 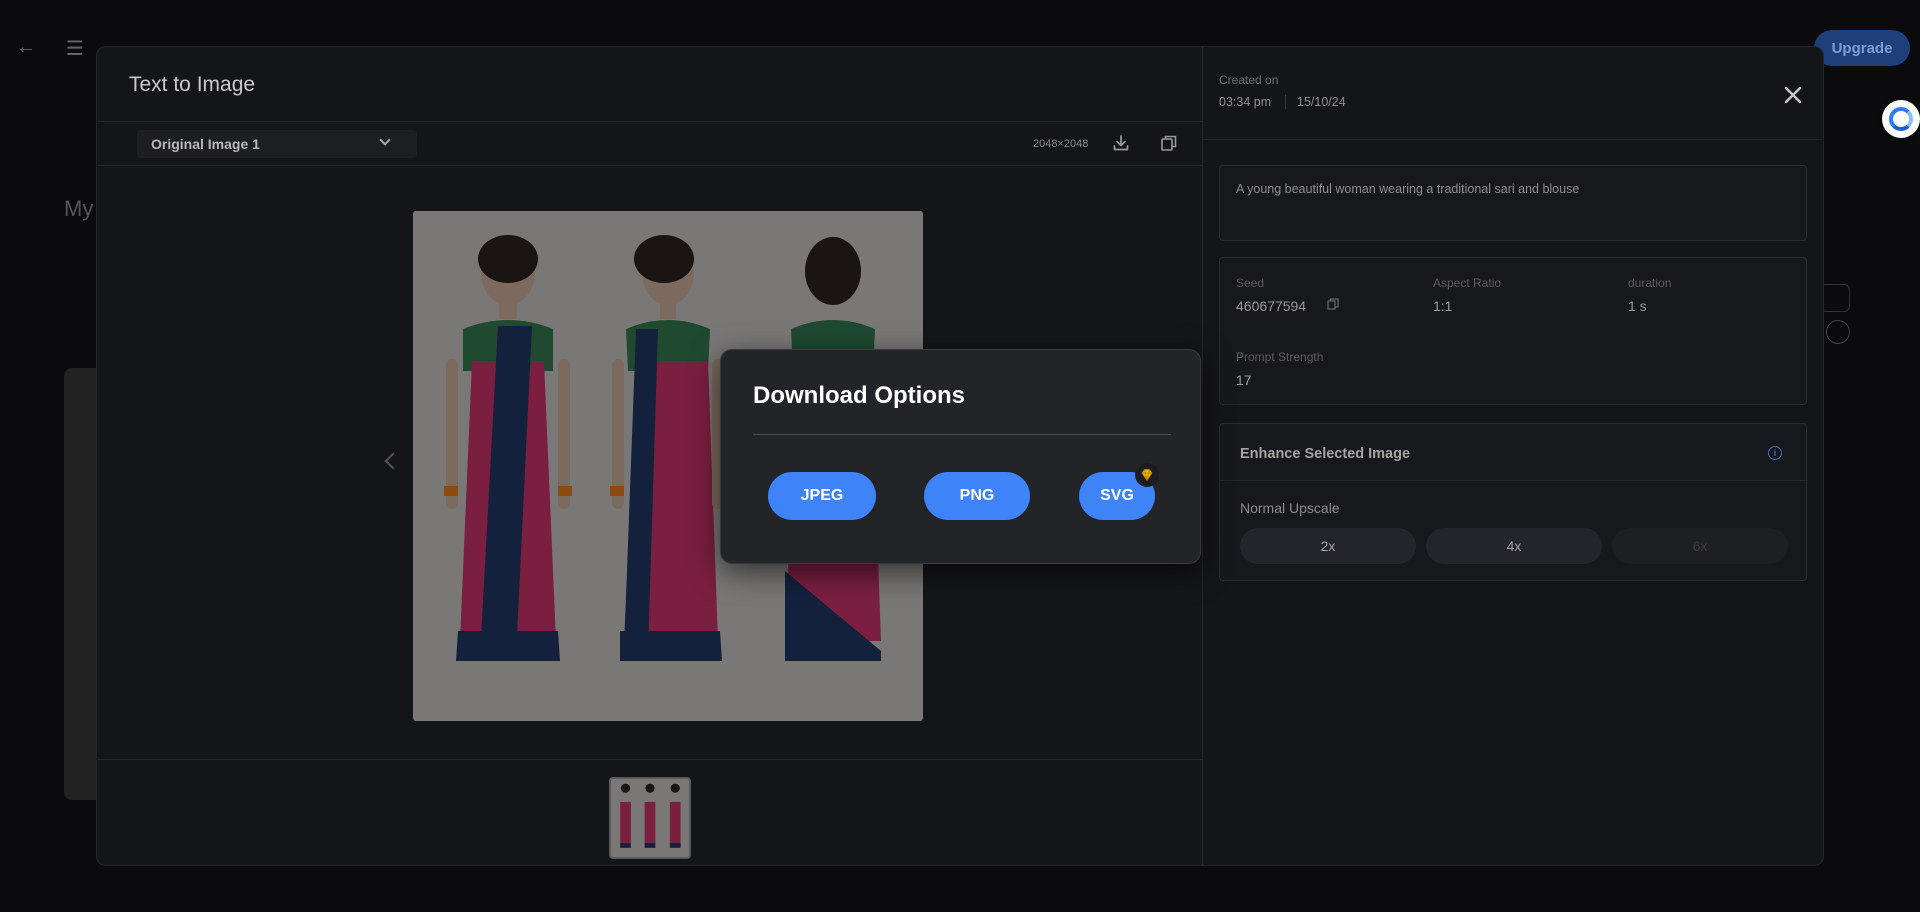 What do you see at coordinates (1250, 283) in the screenshot?
I see `seed-label: Seed` at bounding box center [1250, 283].